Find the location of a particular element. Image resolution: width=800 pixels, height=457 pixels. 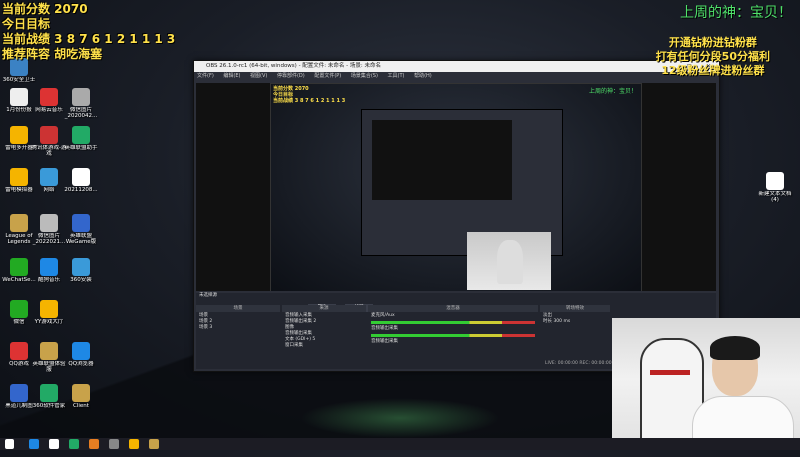

desktop-icon: 英雄联盟助手 is located at coordinates (81, 138).